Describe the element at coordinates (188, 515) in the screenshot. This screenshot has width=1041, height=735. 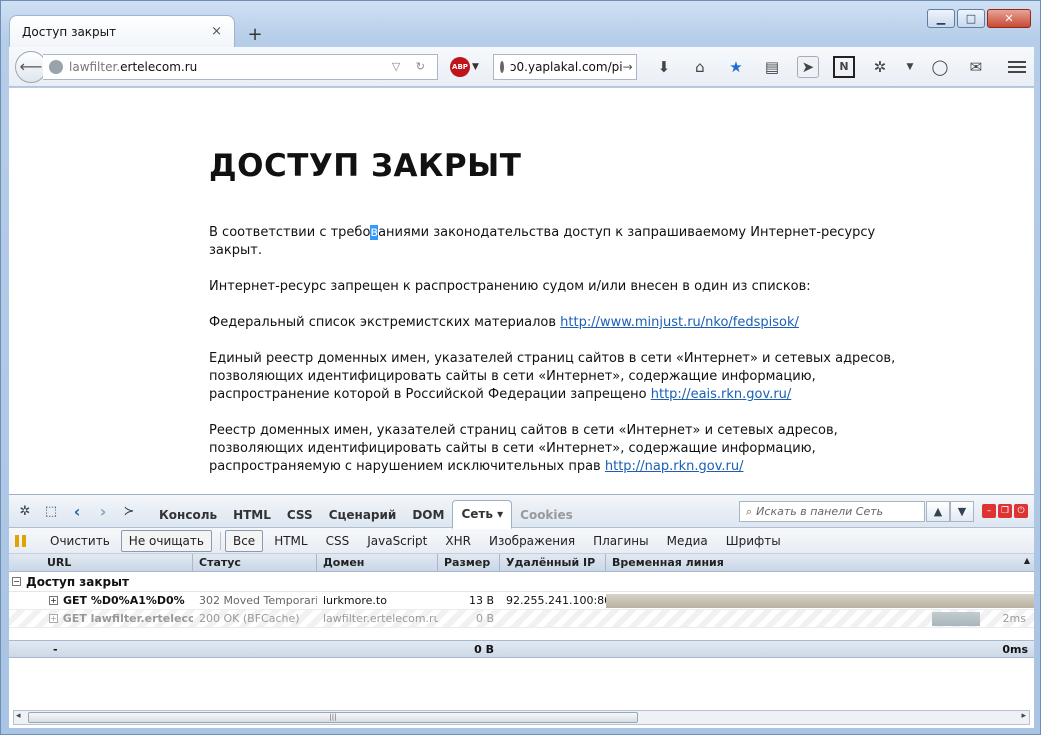
I see `tab-console: Консоль` at that location.